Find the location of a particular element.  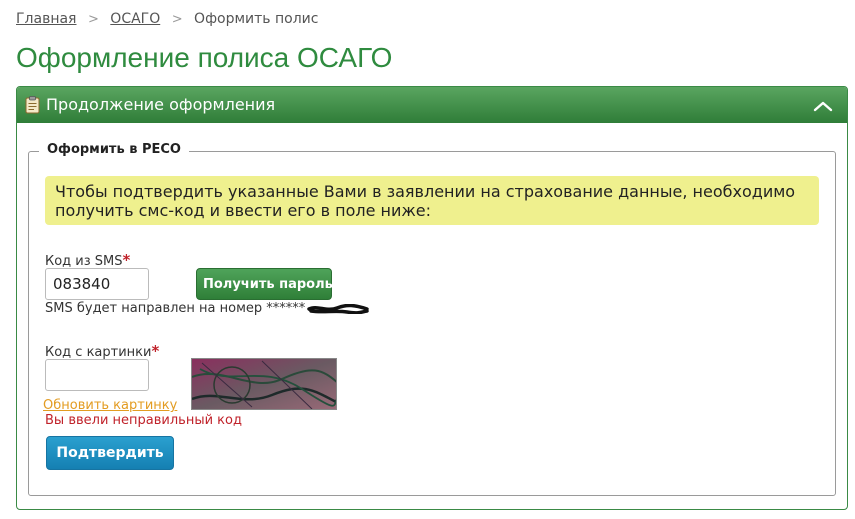

panel-title: Продолжение оформления is located at coordinates (161, 104).